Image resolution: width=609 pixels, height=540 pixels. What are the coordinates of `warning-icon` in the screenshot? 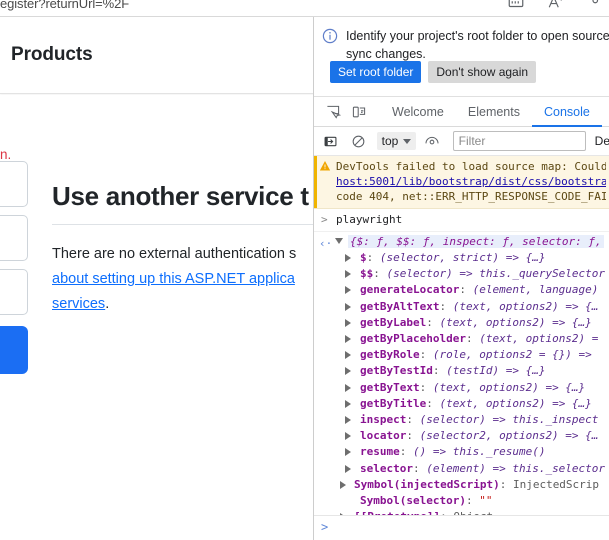 It's located at (325, 166).